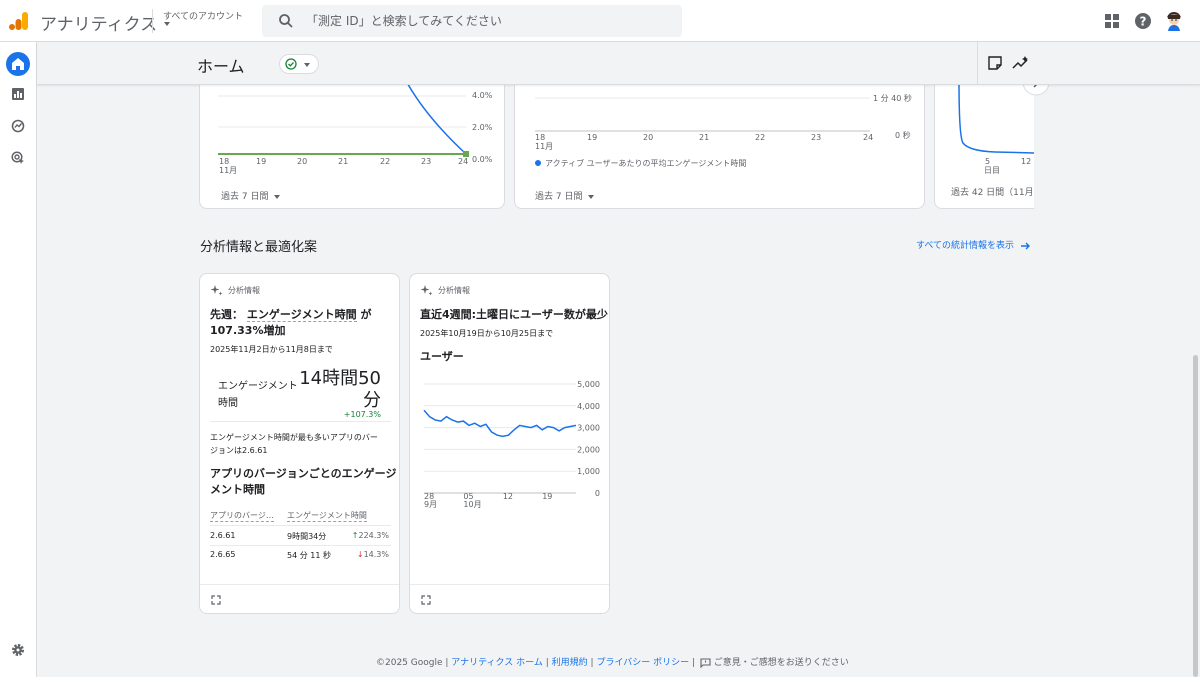  What do you see at coordinates (992, 170) in the screenshot?
I see `x-tick-sub: 日目` at bounding box center [992, 170].